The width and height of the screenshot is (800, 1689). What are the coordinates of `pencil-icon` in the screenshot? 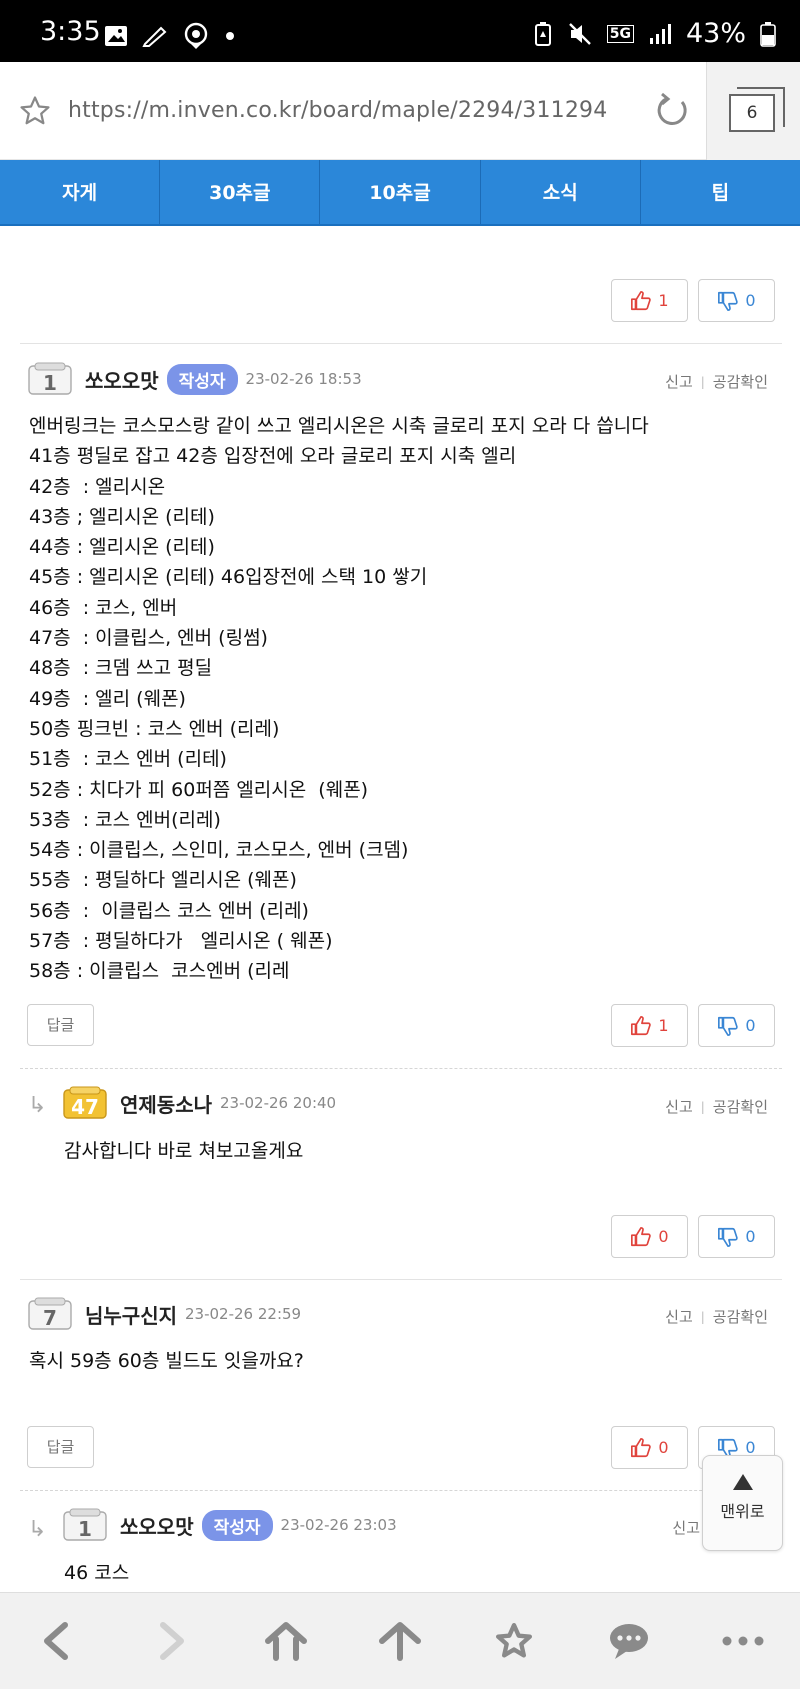 It's located at (154, 36).